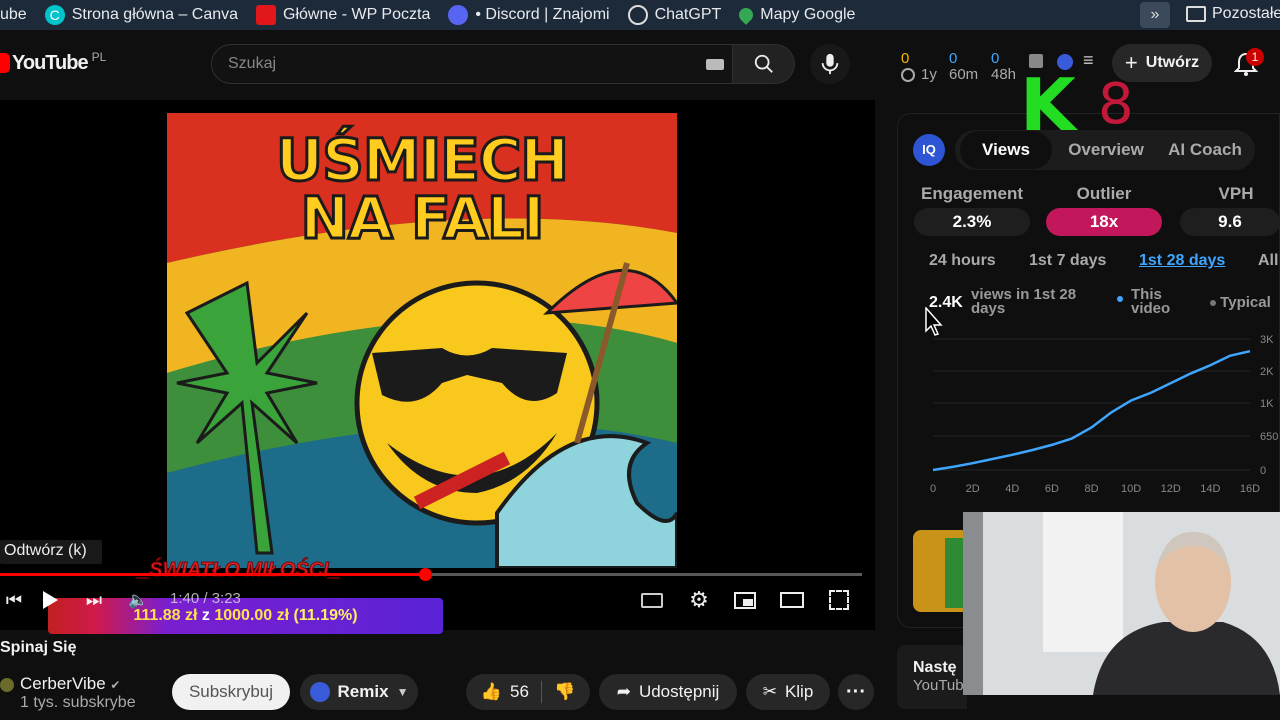 The width and height of the screenshot is (1280, 720). I want to click on period-all: All, so click(1268, 261).